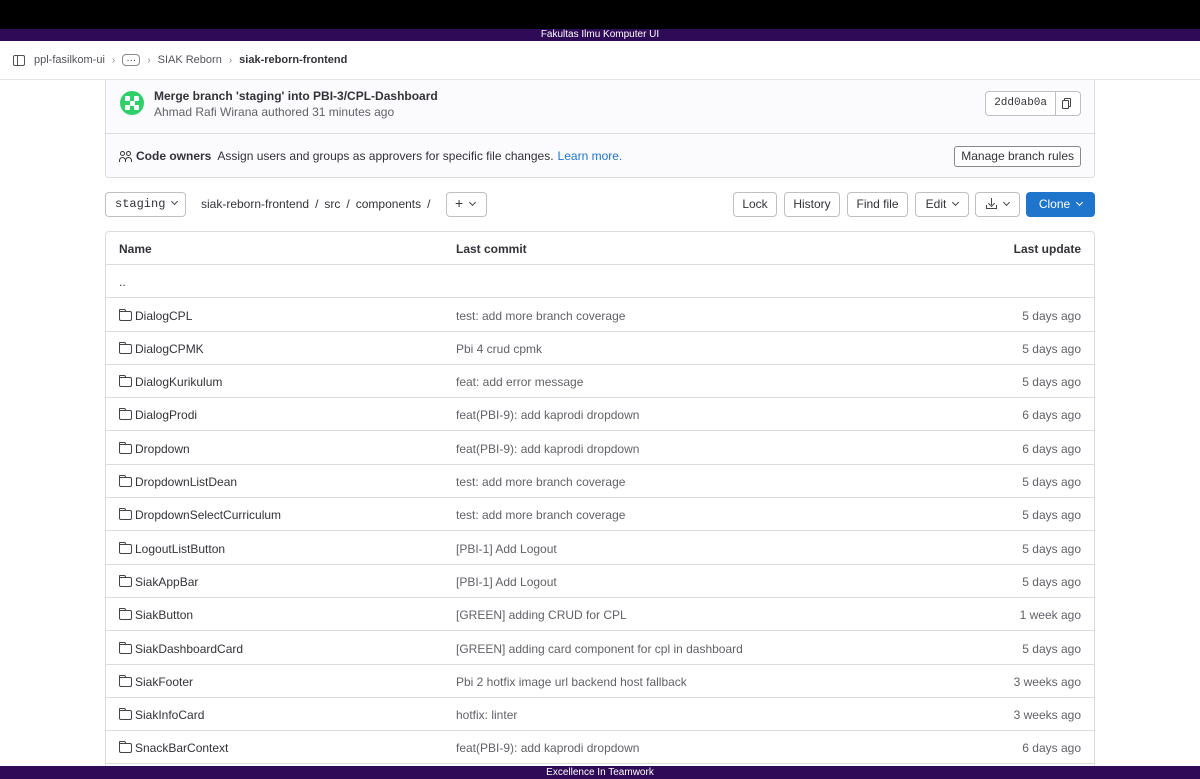  What do you see at coordinates (1047, 249) in the screenshot?
I see `header-last-update: Last update` at bounding box center [1047, 249].